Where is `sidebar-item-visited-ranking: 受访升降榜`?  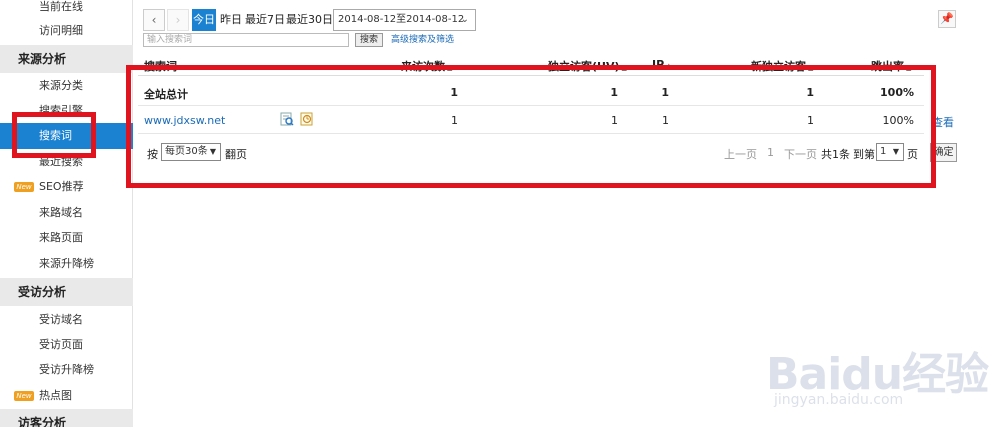 sidebar-item-visited-ranking: 受访升降榜 is located at coordinates (66, 370).